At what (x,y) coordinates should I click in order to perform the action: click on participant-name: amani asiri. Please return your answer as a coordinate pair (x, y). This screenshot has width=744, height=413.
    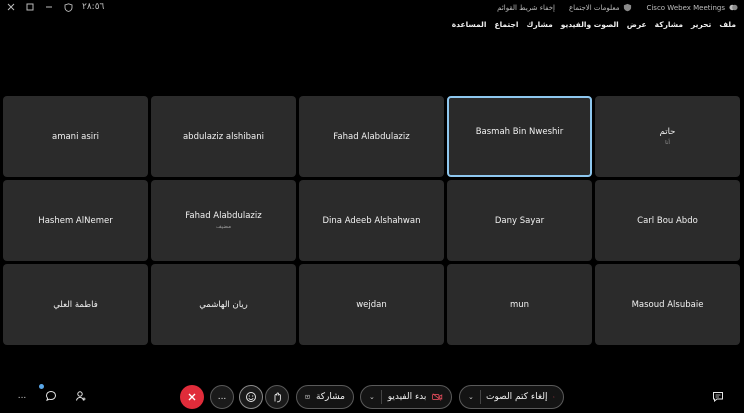
    Looking at the image, I should click on (75, 136).